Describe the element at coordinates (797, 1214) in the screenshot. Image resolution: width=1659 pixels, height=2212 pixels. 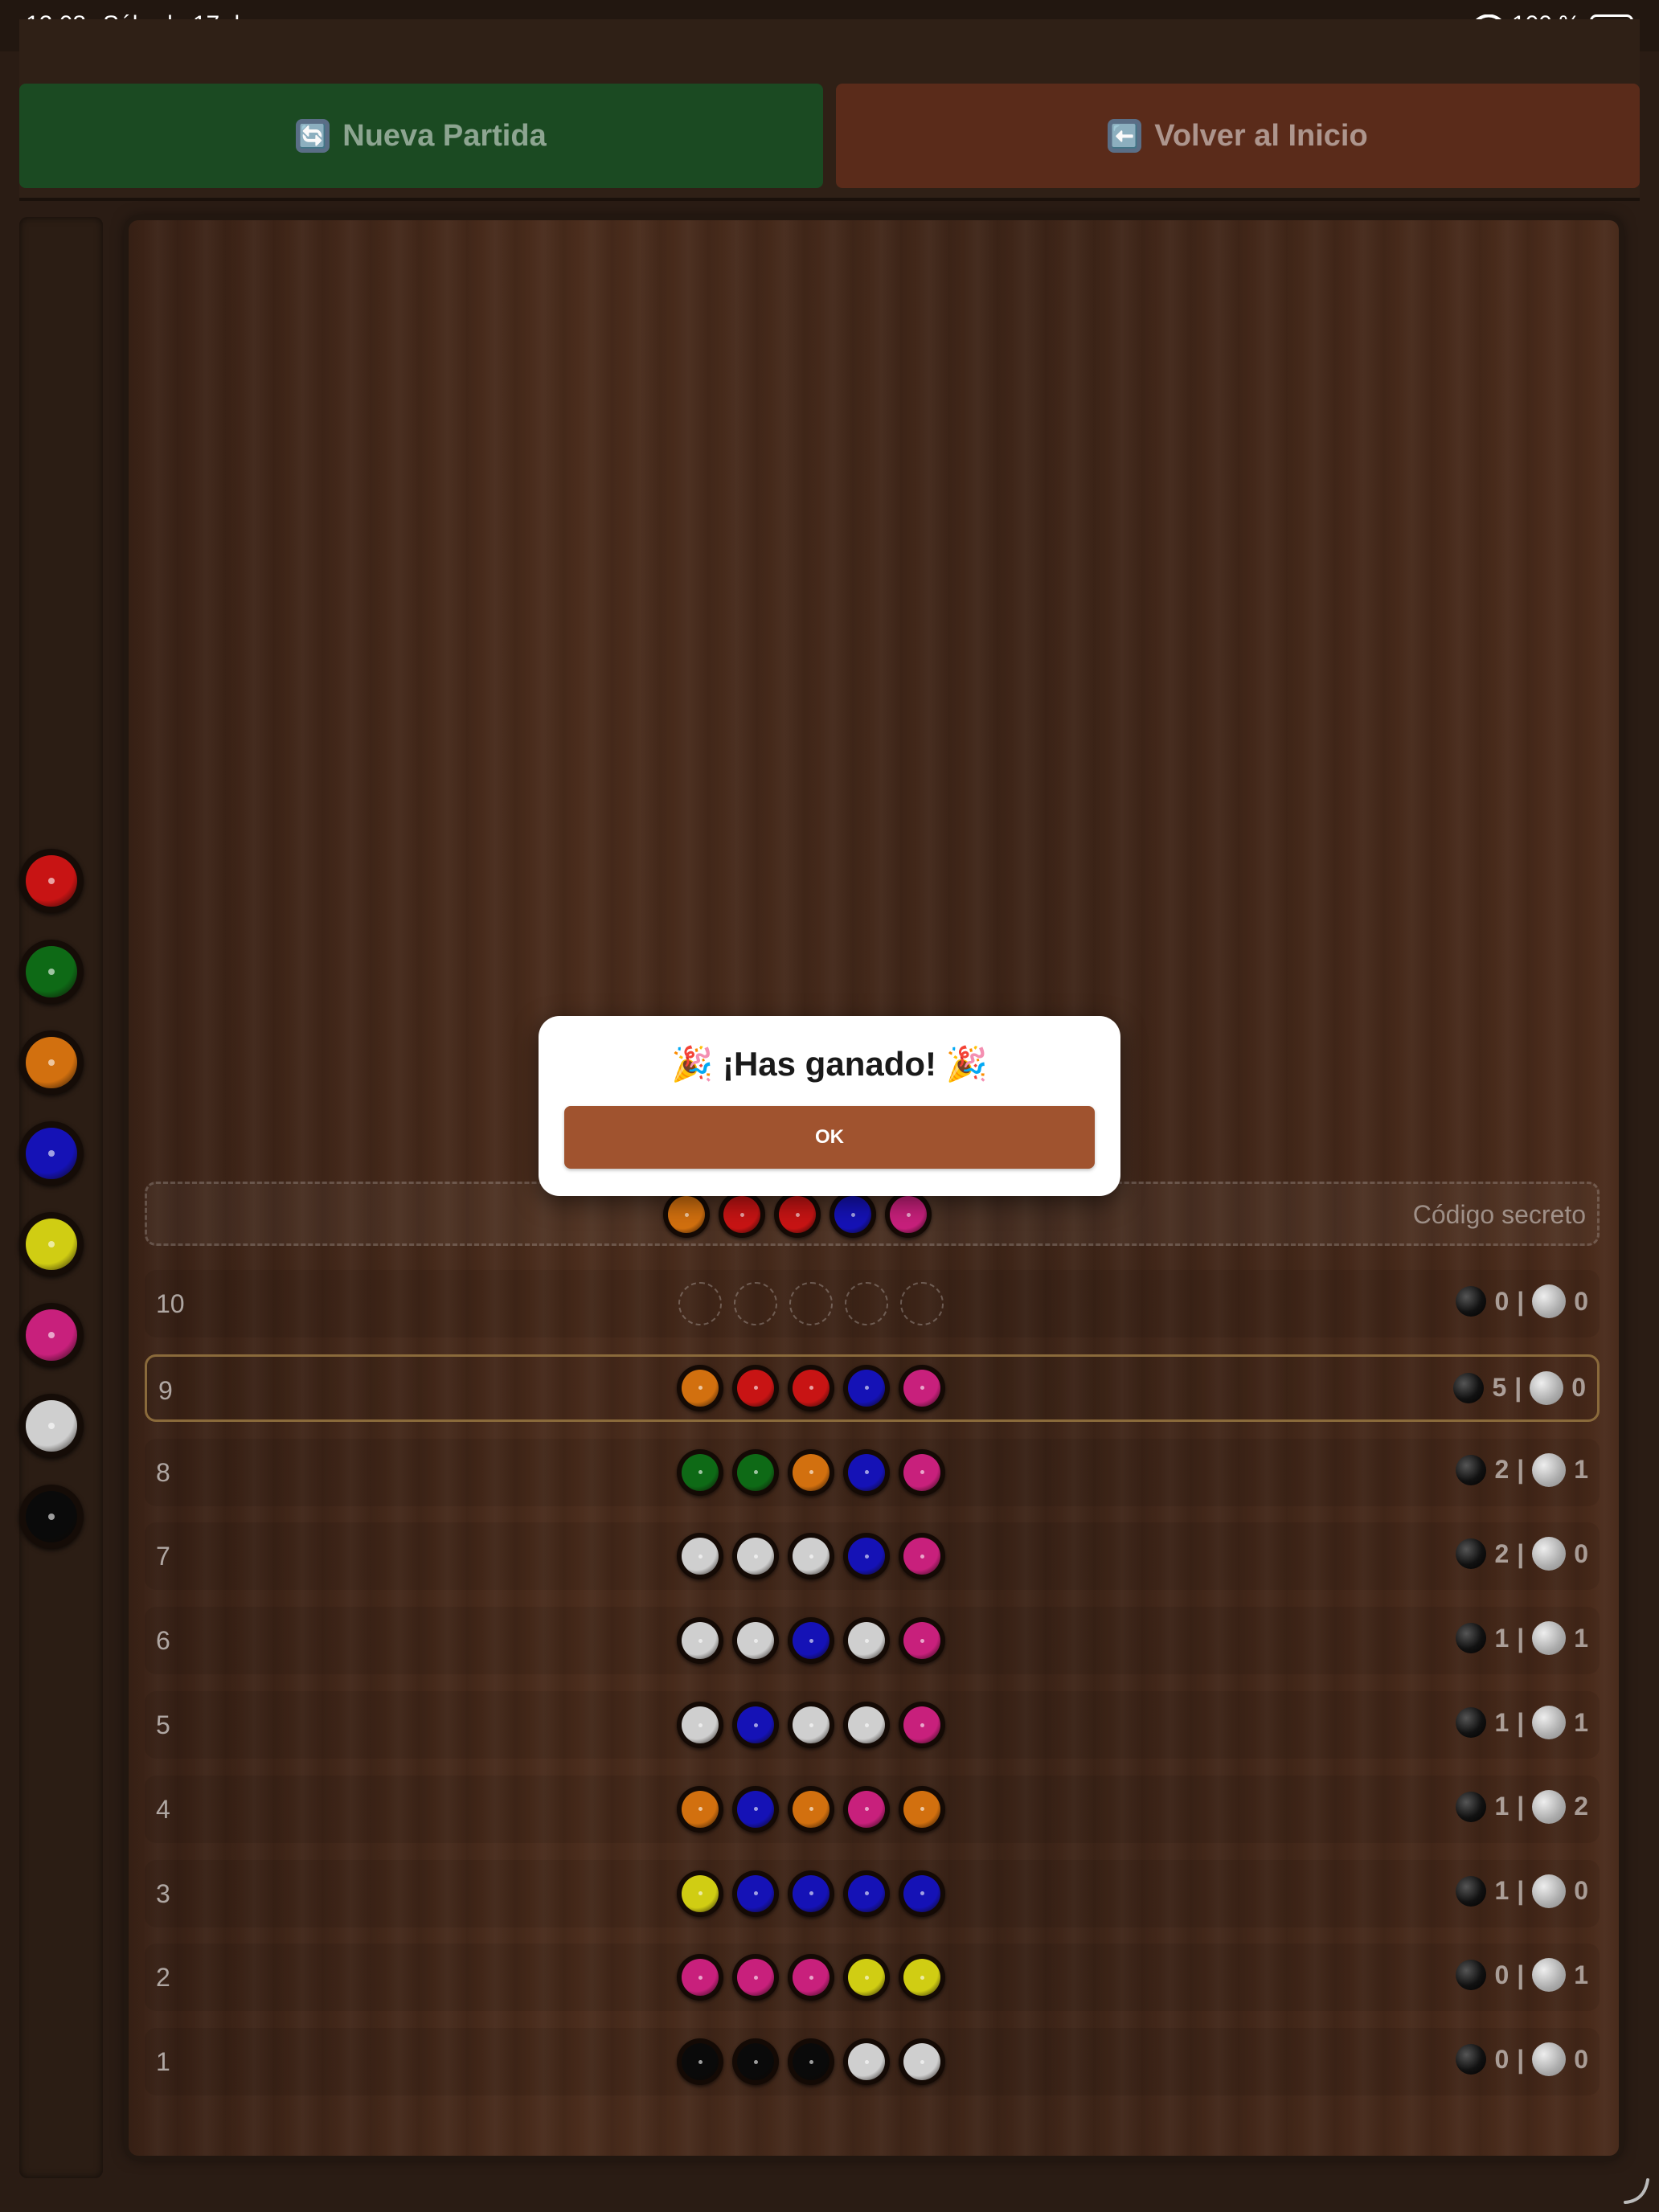
I see `secret-peg-red` at that location.